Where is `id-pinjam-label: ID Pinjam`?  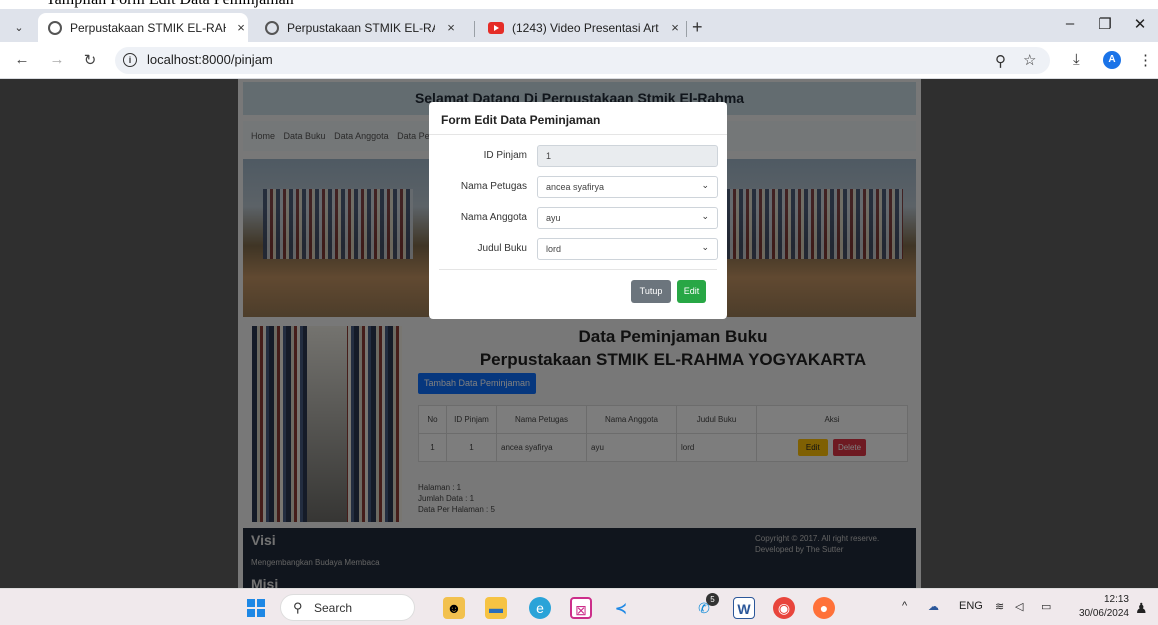
id-pinjam-label: ID Pinjam is located at coordinates (505, 155).